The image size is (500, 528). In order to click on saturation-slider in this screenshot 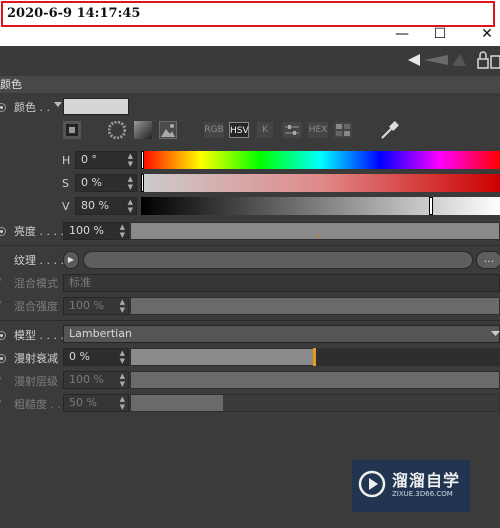, I will do `click(320, 183)`.